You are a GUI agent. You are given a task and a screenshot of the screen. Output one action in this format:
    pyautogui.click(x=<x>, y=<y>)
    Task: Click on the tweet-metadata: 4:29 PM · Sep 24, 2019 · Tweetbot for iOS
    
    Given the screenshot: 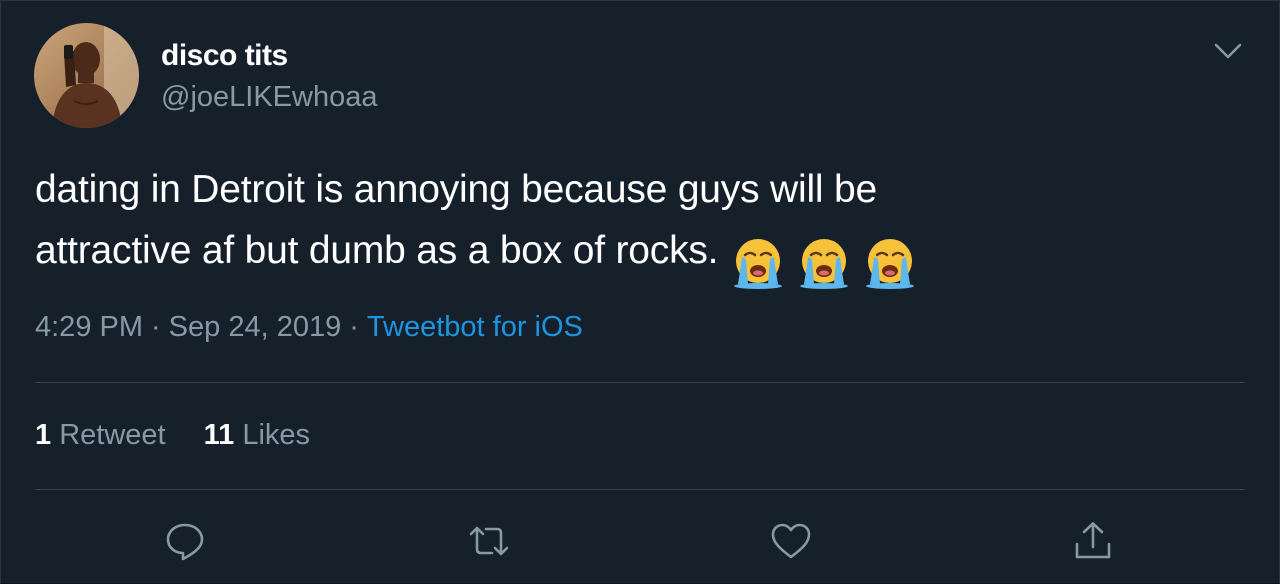 What is the action you would take?
    pyautogui.click(x=309, y=327)
    